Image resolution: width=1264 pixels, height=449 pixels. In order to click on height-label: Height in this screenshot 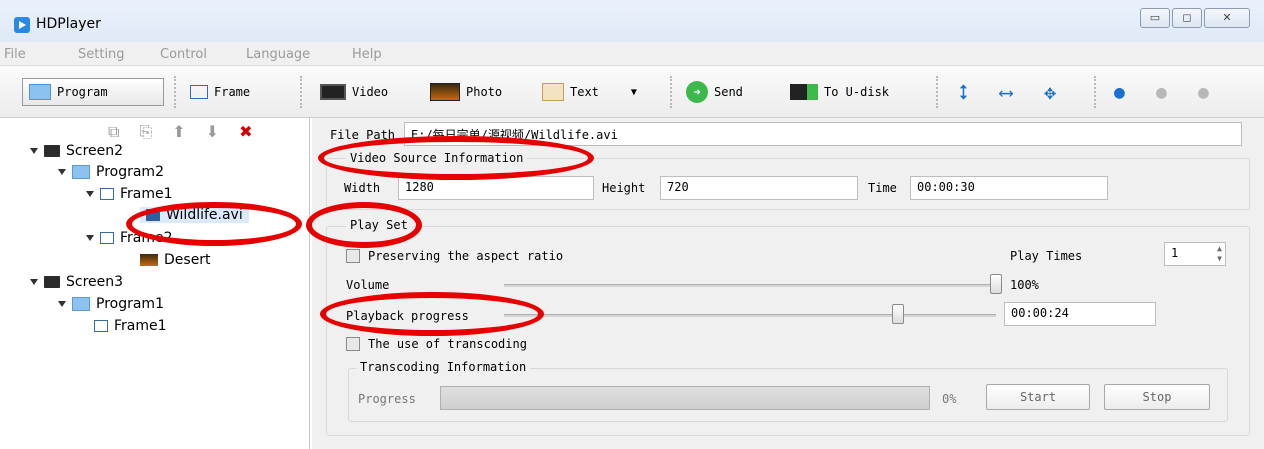, I will do `click(624, 188)`.